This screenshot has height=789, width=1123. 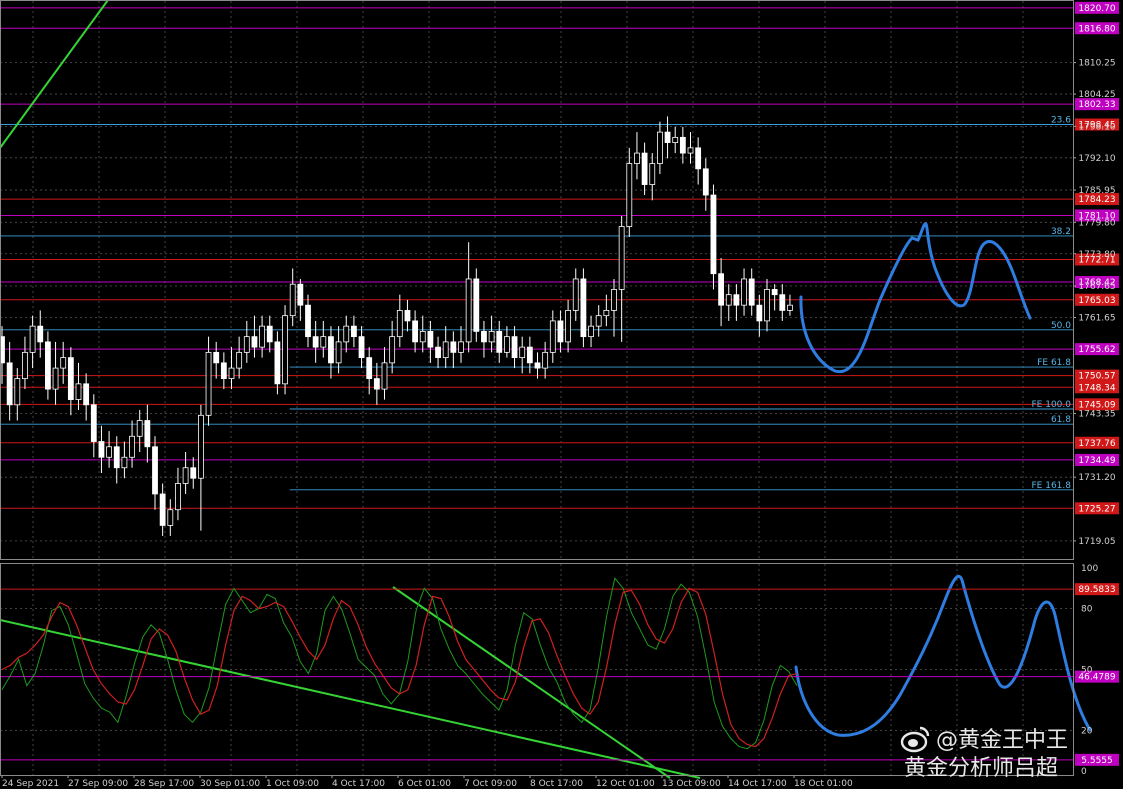 What do you see at coordinates (1096, 159) in the screenshot?
I see `price-tick-label: 1792.10` at bounding box center [1096, 159].